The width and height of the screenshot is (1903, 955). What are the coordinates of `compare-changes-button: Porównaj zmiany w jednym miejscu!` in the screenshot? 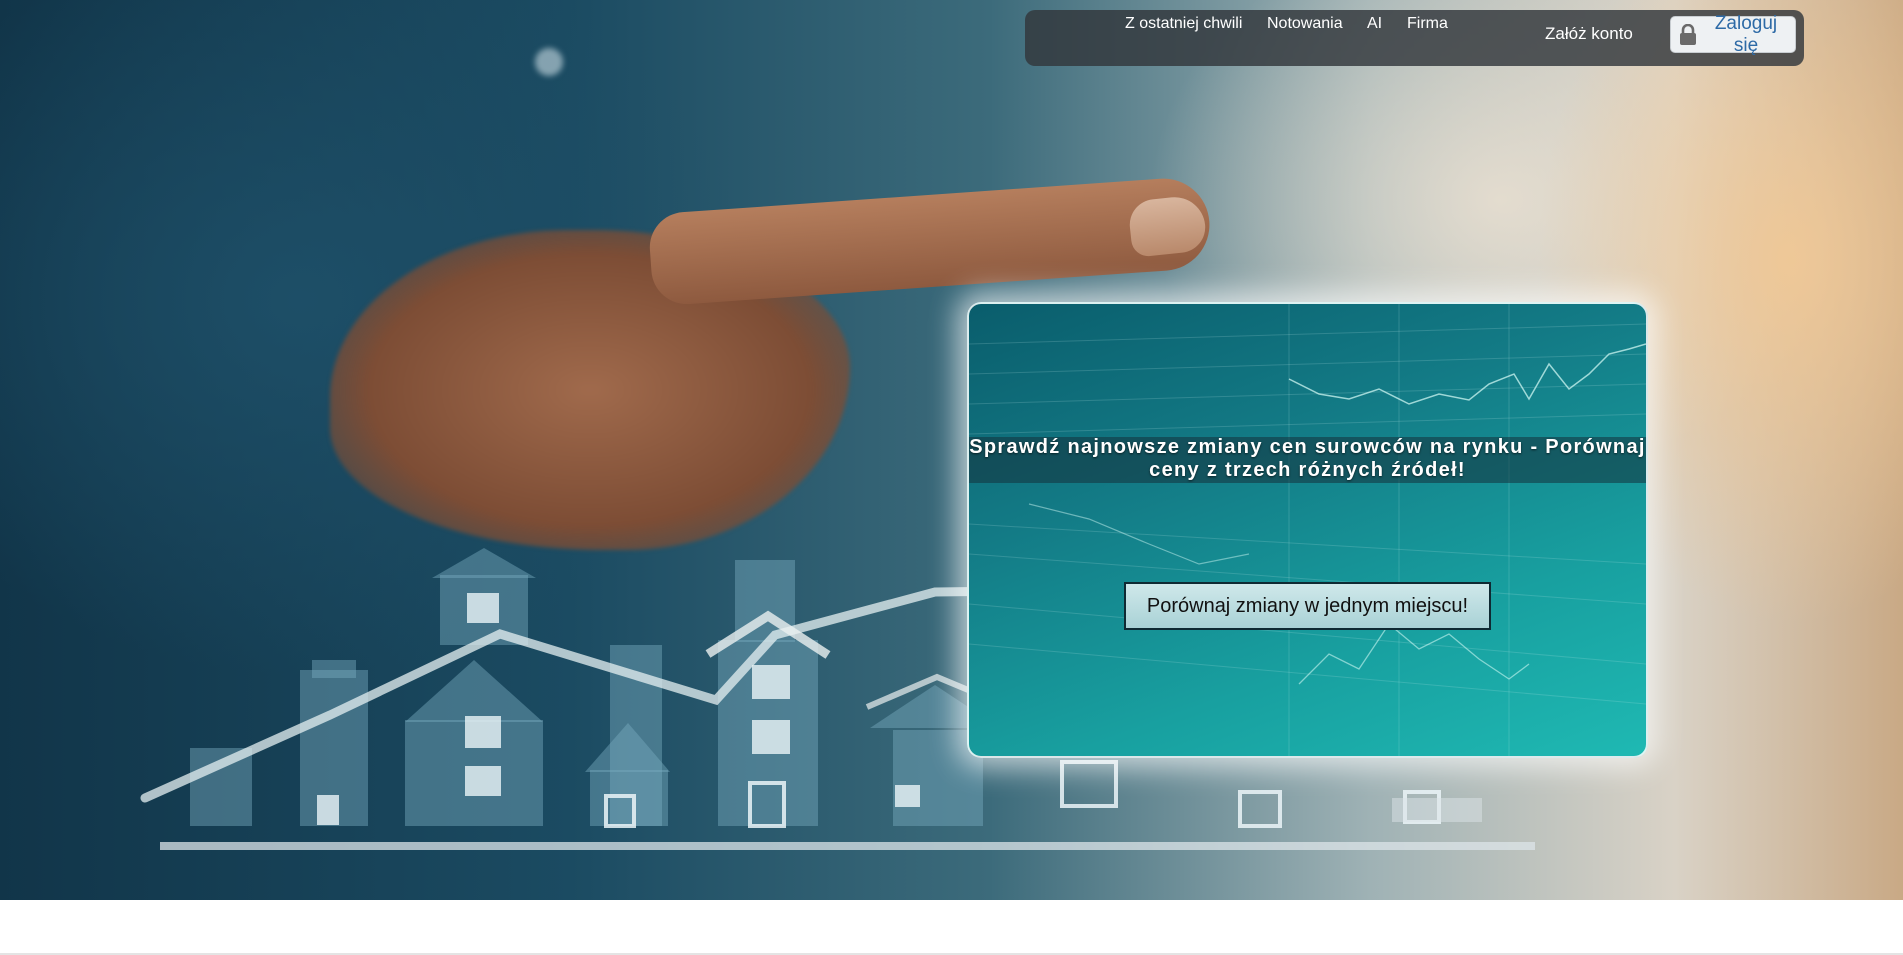 It's located at (1307, 606).